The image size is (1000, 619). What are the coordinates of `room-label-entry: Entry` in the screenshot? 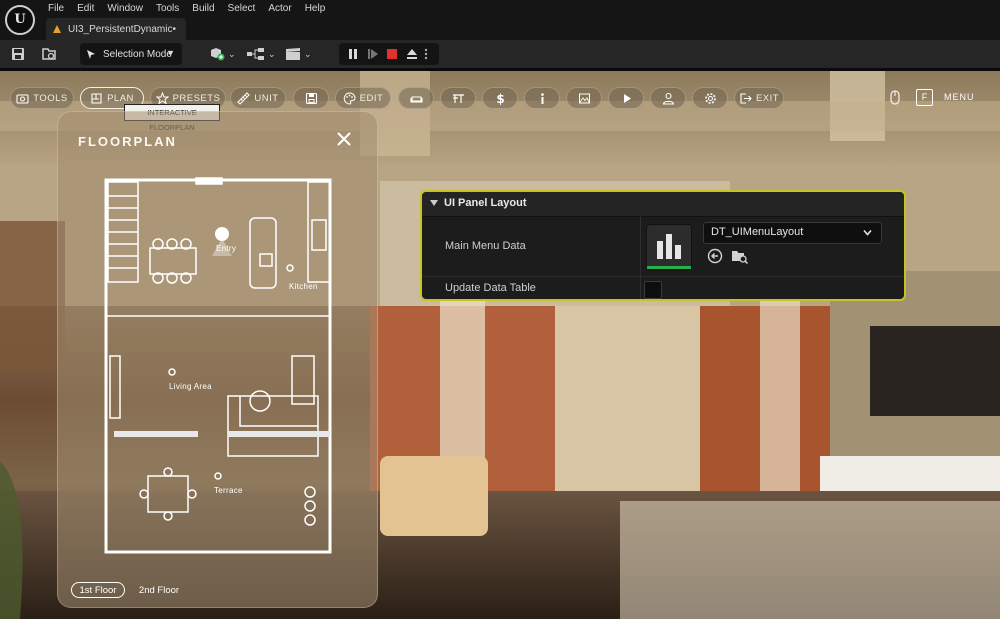 It's located at (226, 248).